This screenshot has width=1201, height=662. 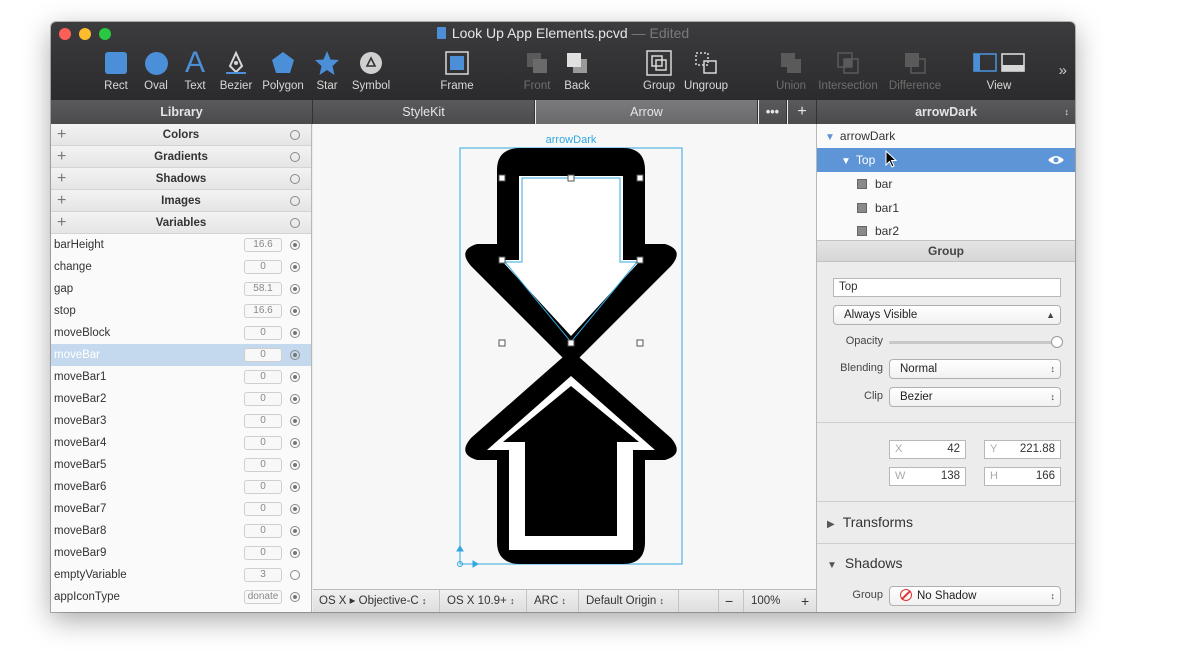 What do you see at coordinates (848, 69) in the screenshot?
I see `intersection-button: Intersection` at bounding box center [848, 69].